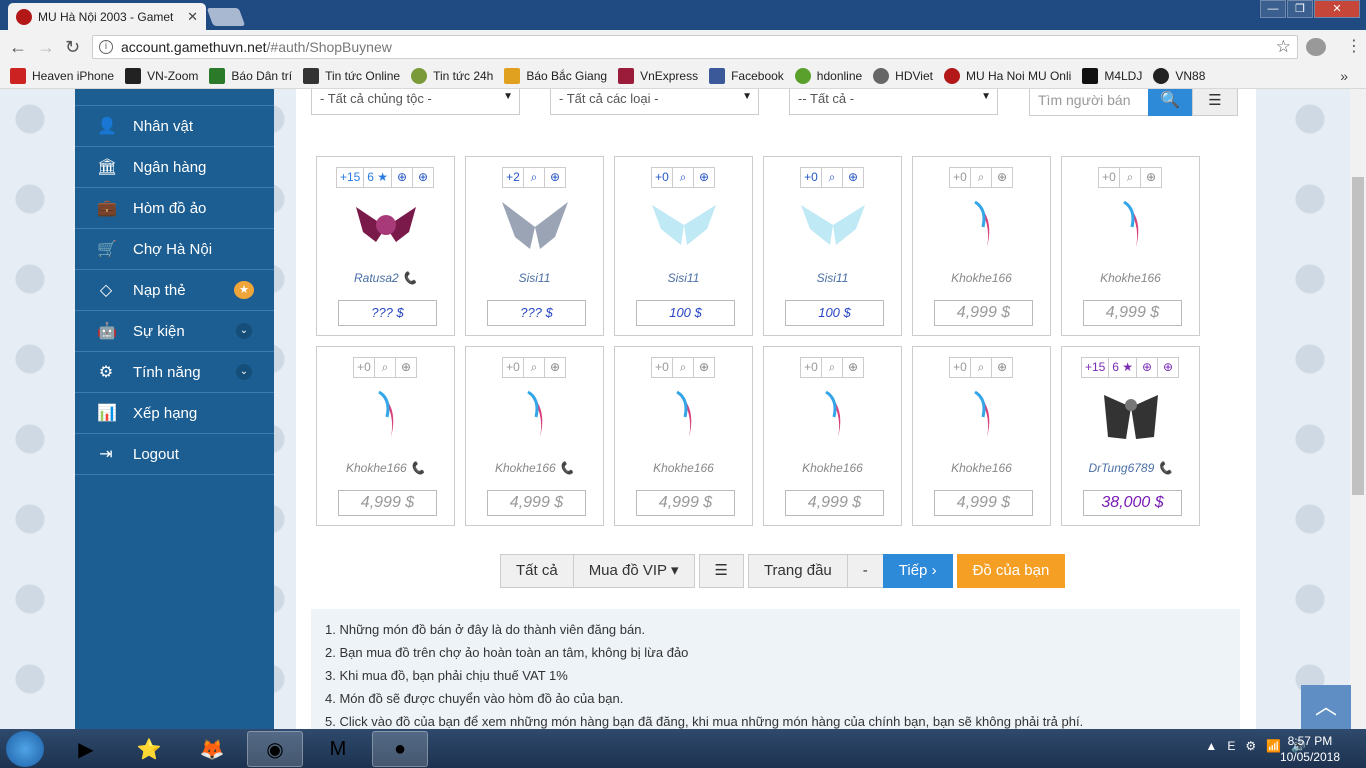  I want to click on close-tab-icon: ✕, so click(192, 17).